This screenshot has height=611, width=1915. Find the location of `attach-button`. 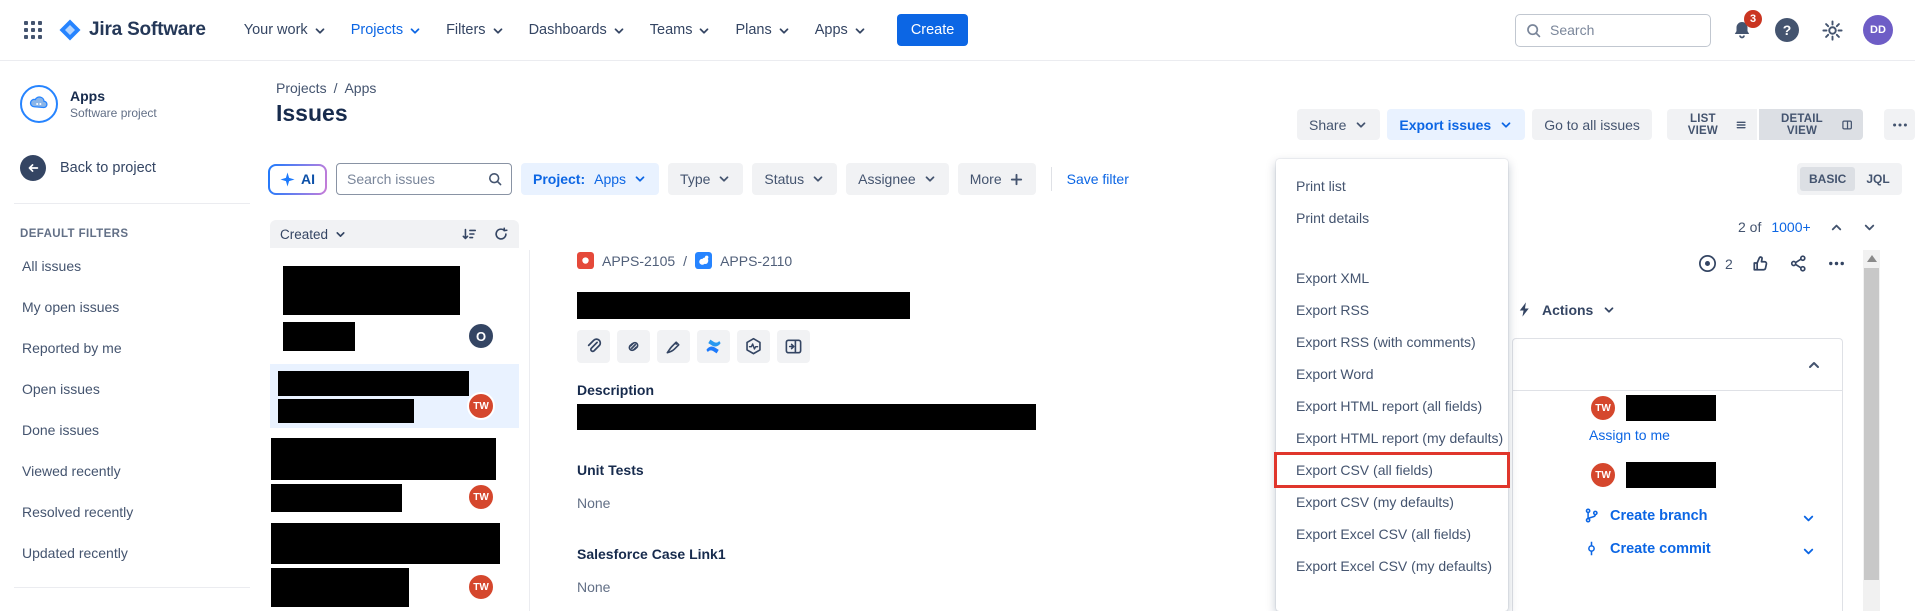

attach-button is located at coordinates (593, 346).